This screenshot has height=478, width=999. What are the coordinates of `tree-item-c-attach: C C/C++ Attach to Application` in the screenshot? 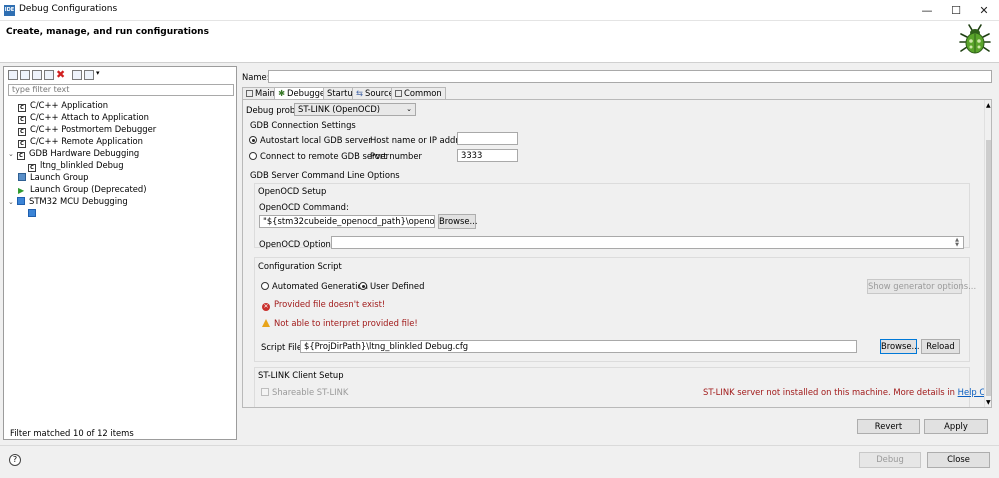 It's located at (83, 117).